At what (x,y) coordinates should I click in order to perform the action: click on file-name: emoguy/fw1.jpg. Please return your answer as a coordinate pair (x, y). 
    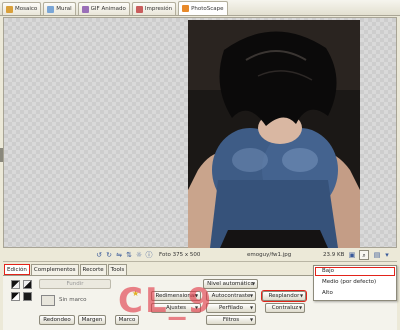
    Looking at the image, I should click on (269, 255).